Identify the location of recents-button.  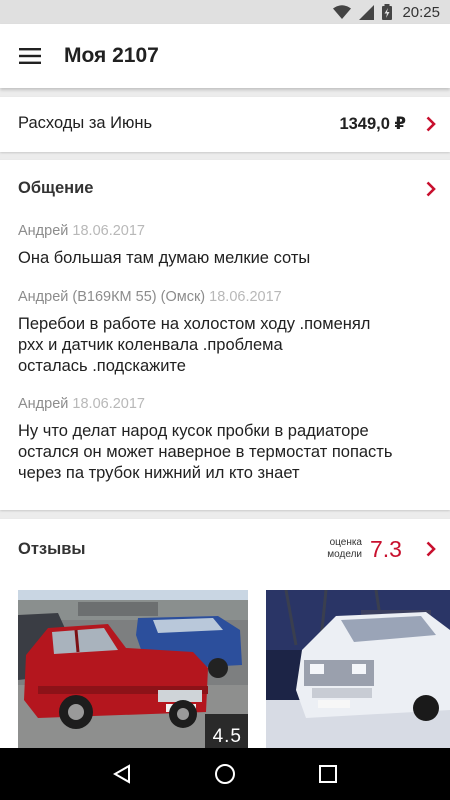
(328, 774).